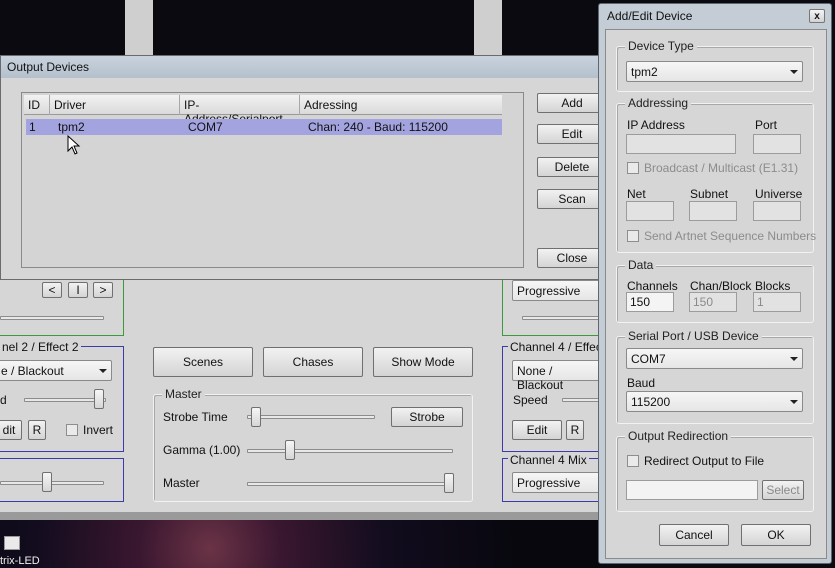 The height and width of the screenshot is (568, 835). Describe the element at coordinates (537, 430) in the screenshot. I see `channel4-edit-button: Edit` at that location.